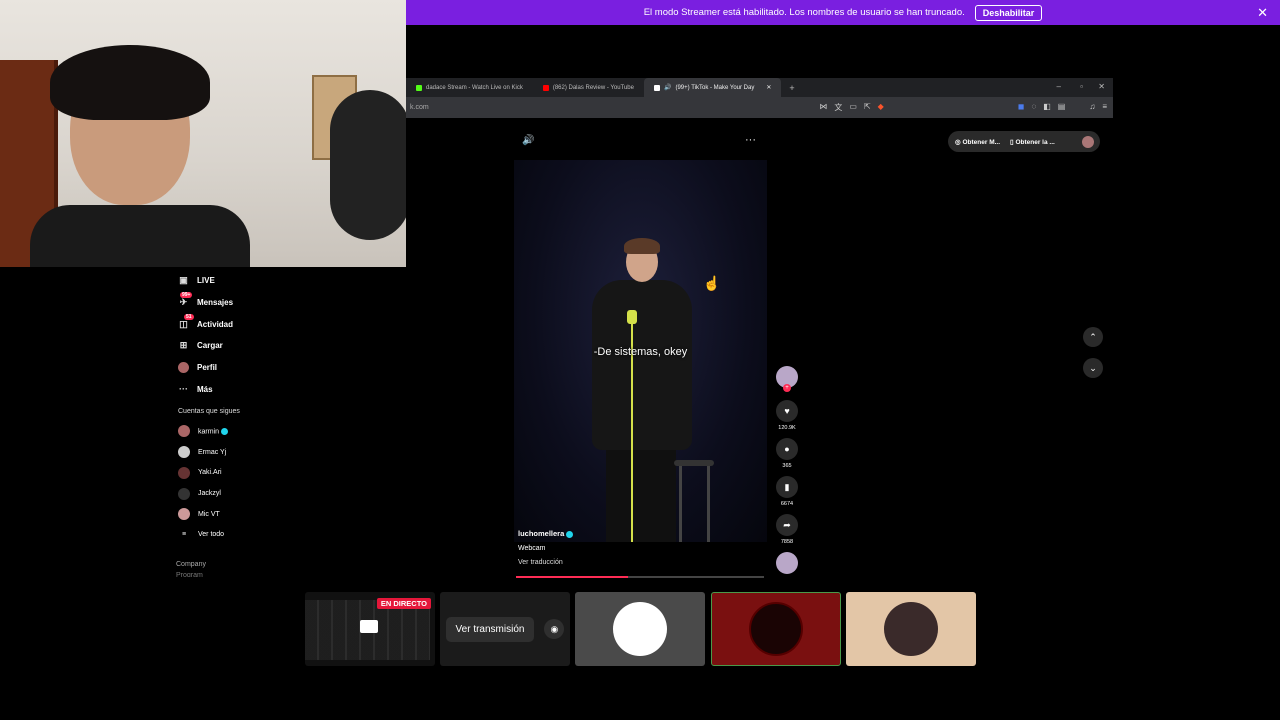 This screenshot has width=1280, height=720. What do you see at coordinates (787, 466) in the screenshot?
I see `comment-count: 365` at bounding box center [787, 466].